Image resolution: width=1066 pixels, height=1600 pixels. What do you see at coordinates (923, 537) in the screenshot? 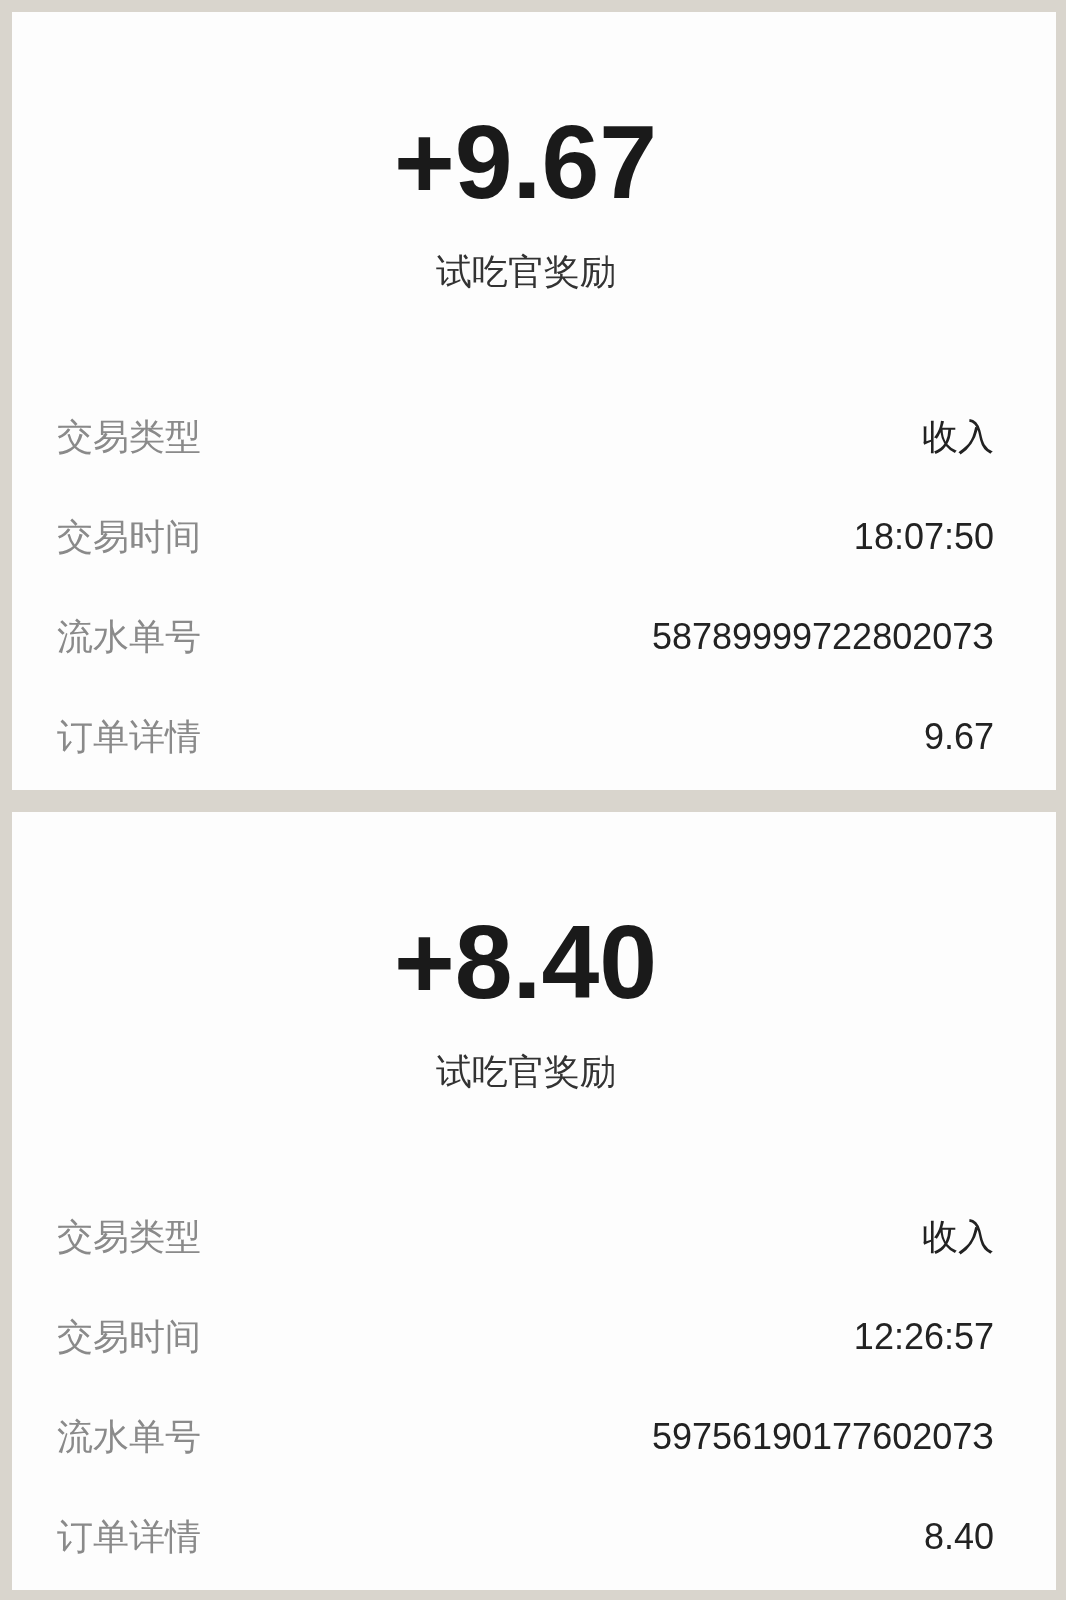
I see `field-value: 18:07:50` at bounding box center [923, 537].